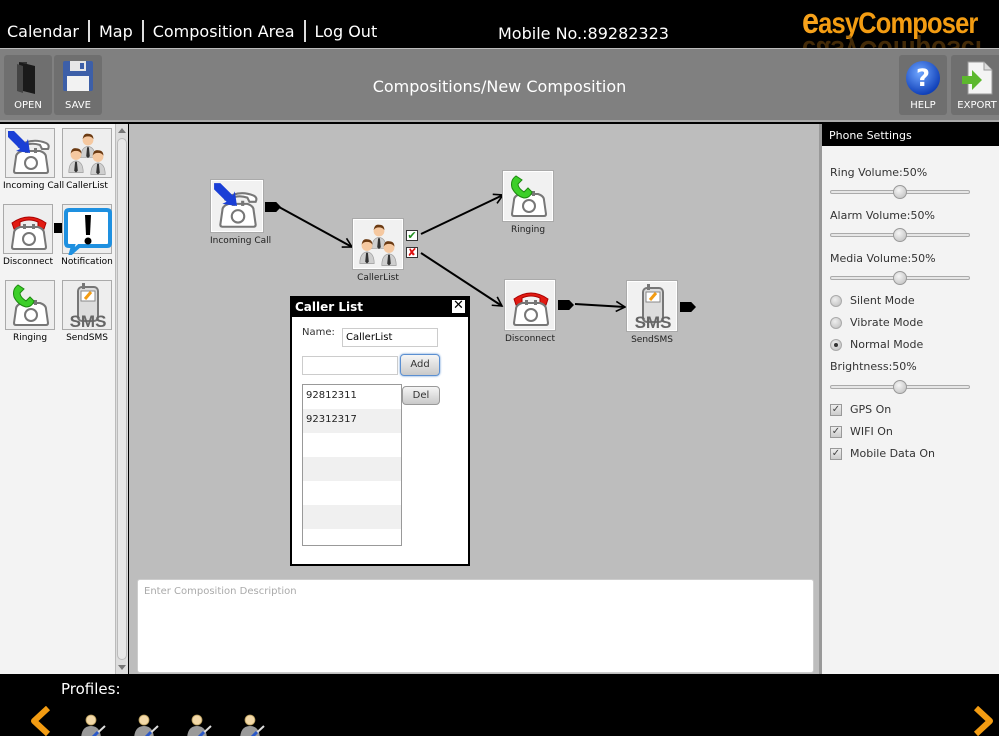 Image resolution: width=999 pixels, height=736 pixels. What do you see at coordinates (224, 31) in the screenshot?
I see `nav-composition-area: Composition Area` at bounding box center [224, 31].